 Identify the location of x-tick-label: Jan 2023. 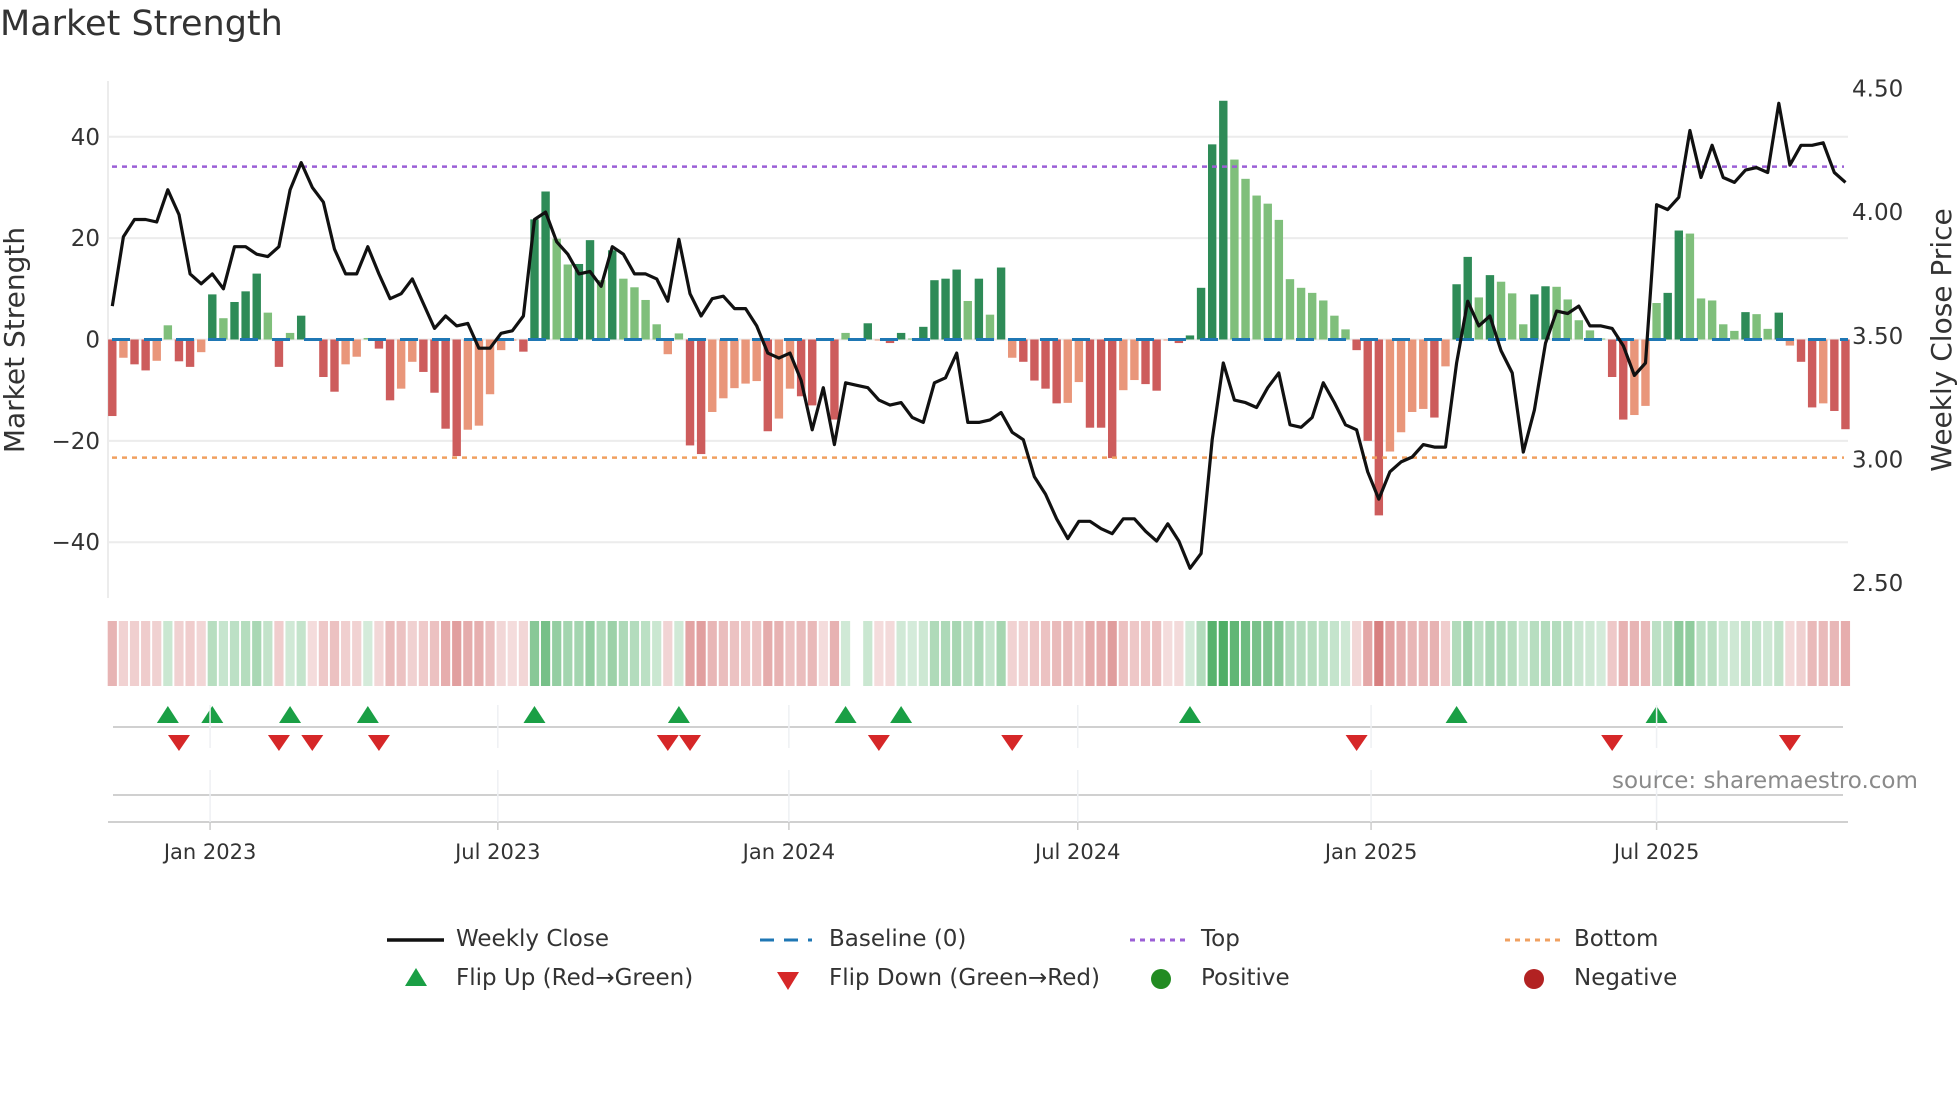
(209, 852).